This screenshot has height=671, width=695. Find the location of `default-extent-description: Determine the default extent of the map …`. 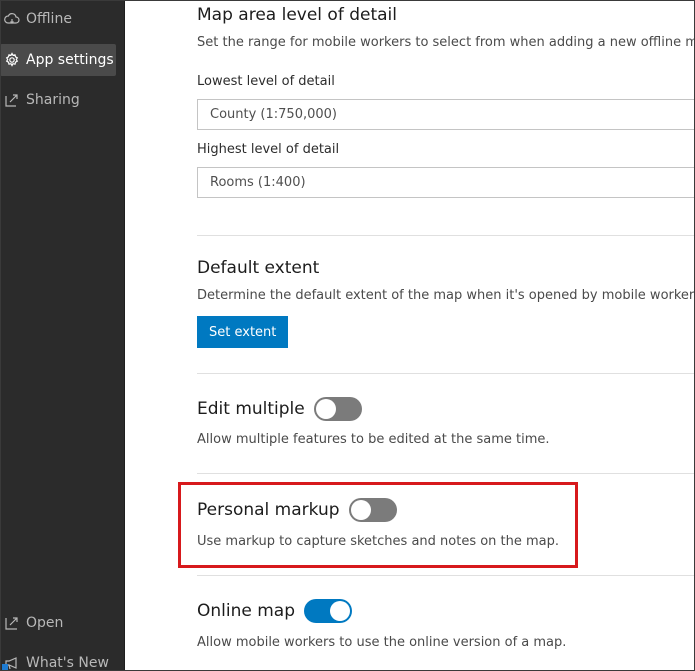

default-extent-description: Determine the default extent of the map … is located at coordinates (446, 295).